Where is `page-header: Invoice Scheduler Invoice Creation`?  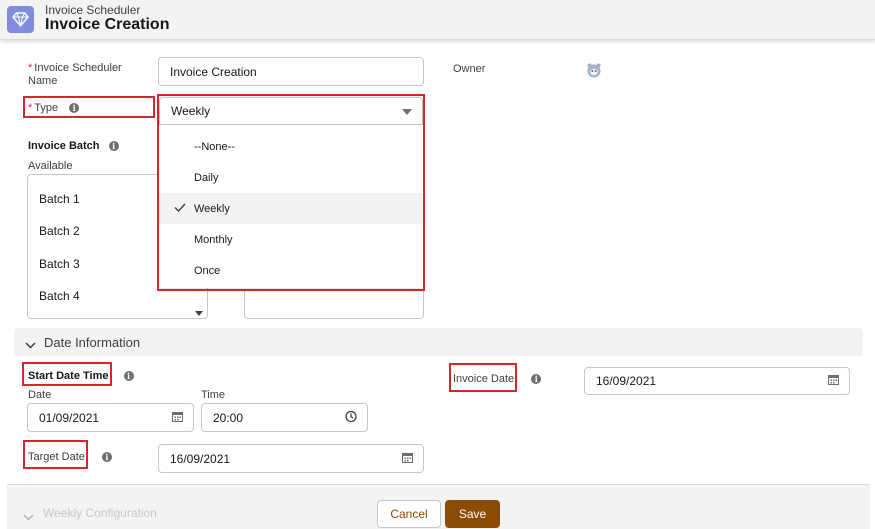
page-header: Invoice Scheduler Invoice Creation is located at coordinates (437, 20).